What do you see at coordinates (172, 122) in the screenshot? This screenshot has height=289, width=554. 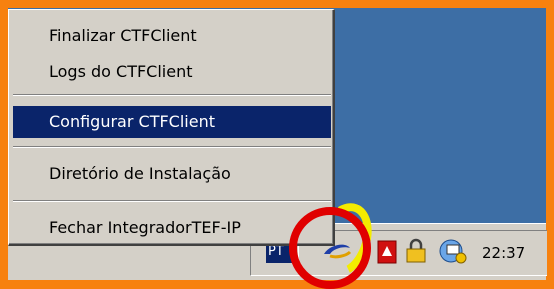 I see `menu-item-configurar-ctfclient: Configurar CTFClient` at bounding box center [172, 122].